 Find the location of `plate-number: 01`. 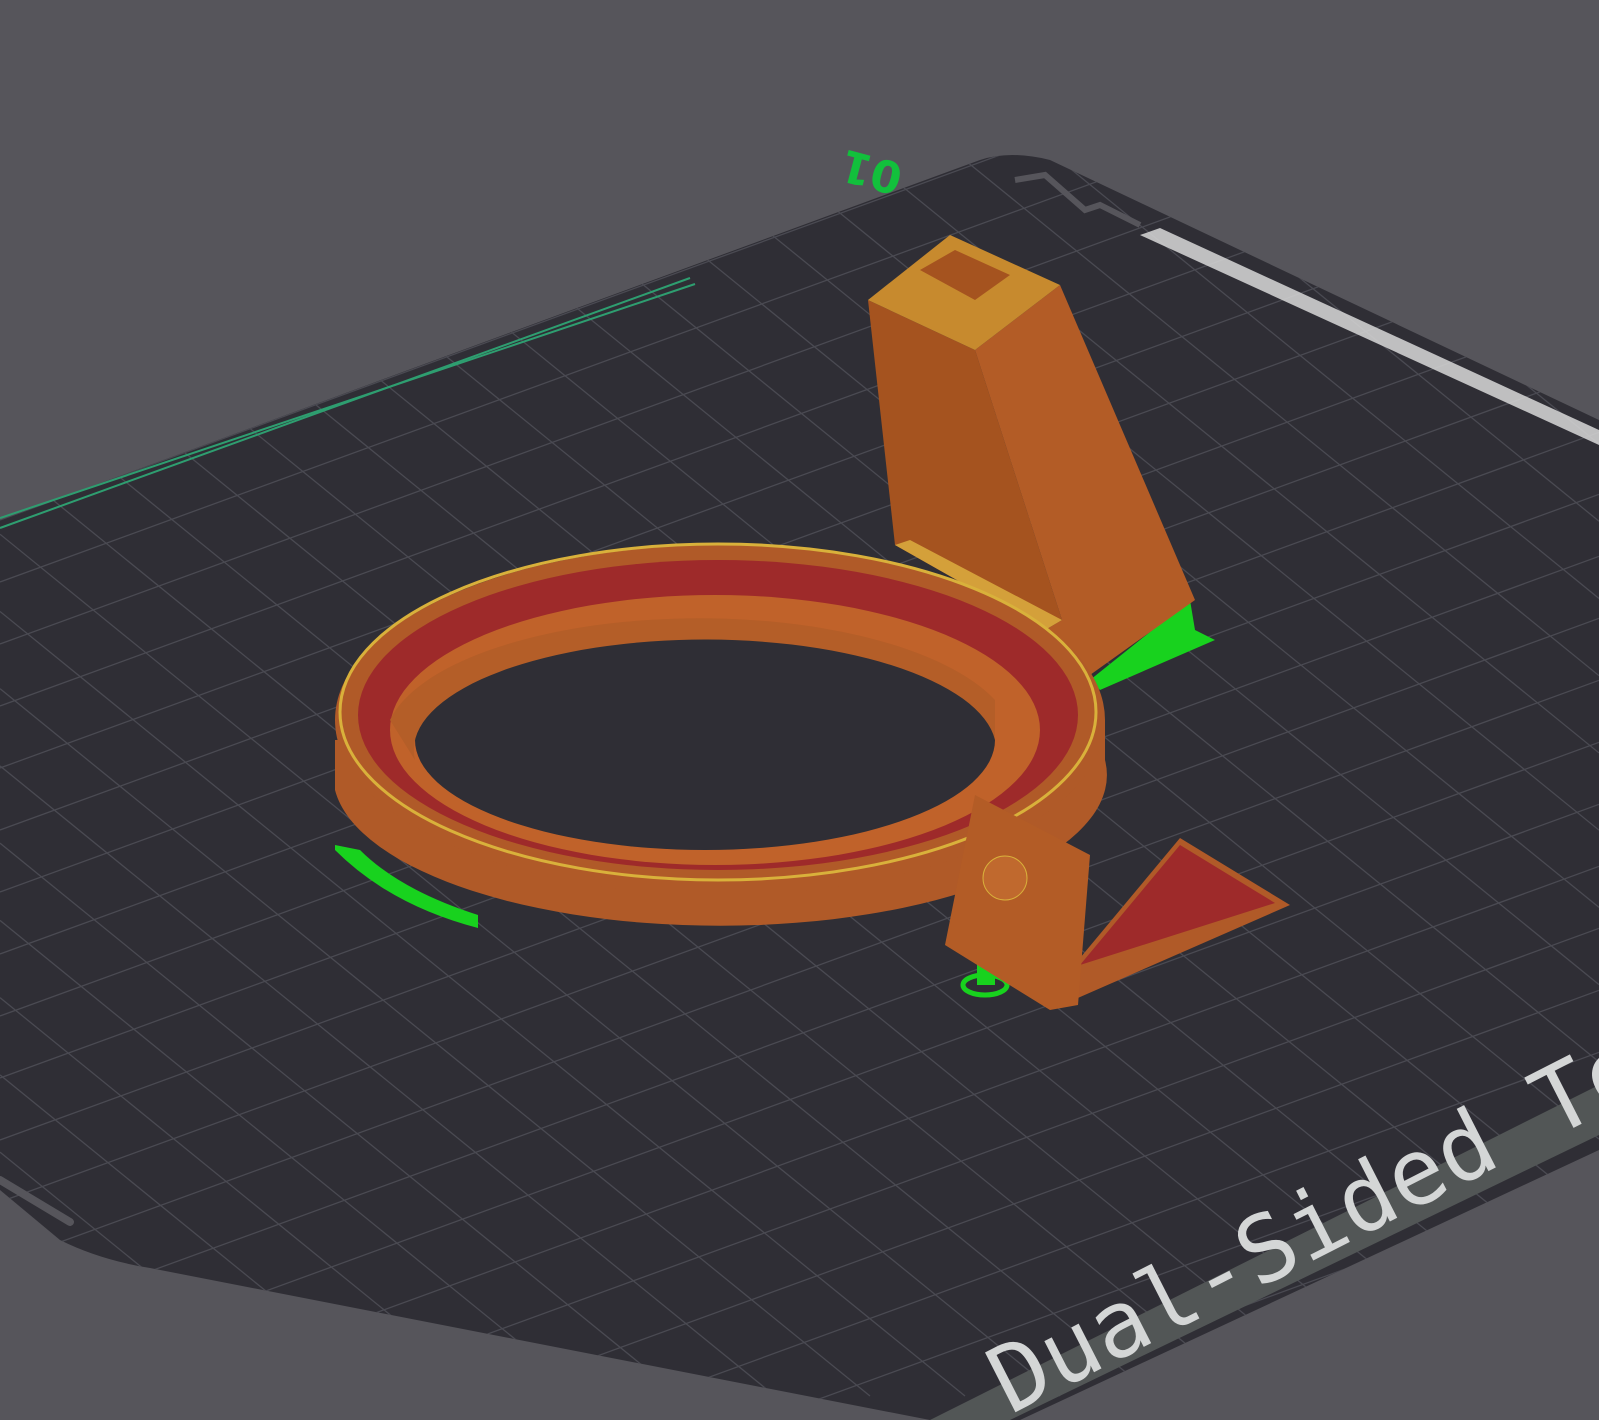

plate-number: 01 is located at coordinates (871, 171).